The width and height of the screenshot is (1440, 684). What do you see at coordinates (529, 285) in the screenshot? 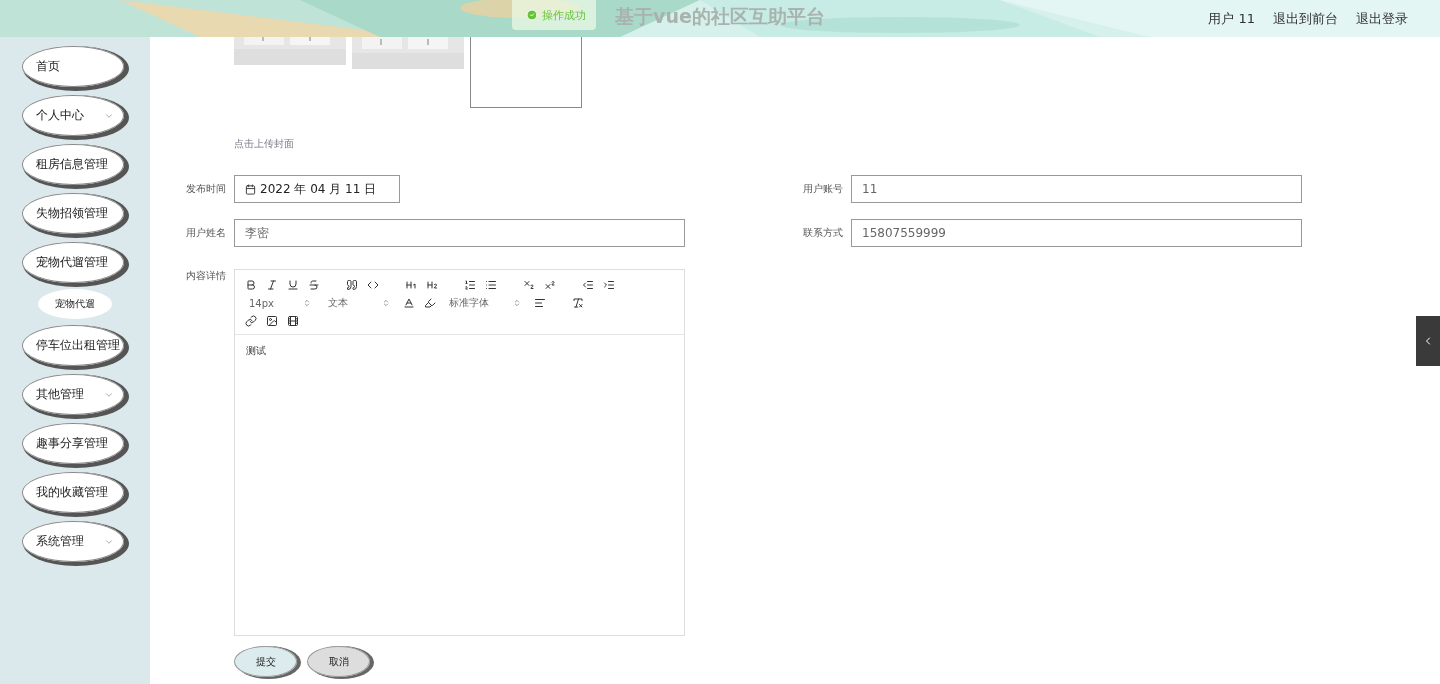
I see `subscript-icon` at bounding box center [529, 285].